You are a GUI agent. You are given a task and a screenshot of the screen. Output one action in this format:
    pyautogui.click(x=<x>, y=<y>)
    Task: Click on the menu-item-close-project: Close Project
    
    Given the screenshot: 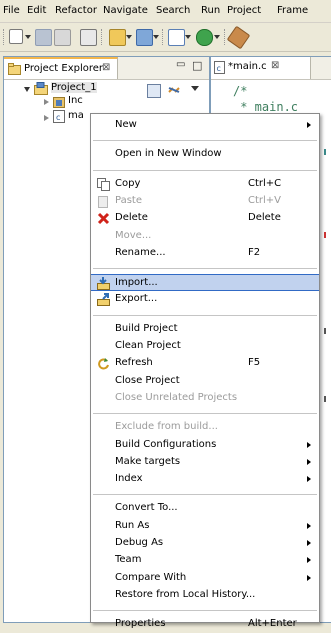 What is the action you would take?
    pyautogui.click(x=205, y=381)
    